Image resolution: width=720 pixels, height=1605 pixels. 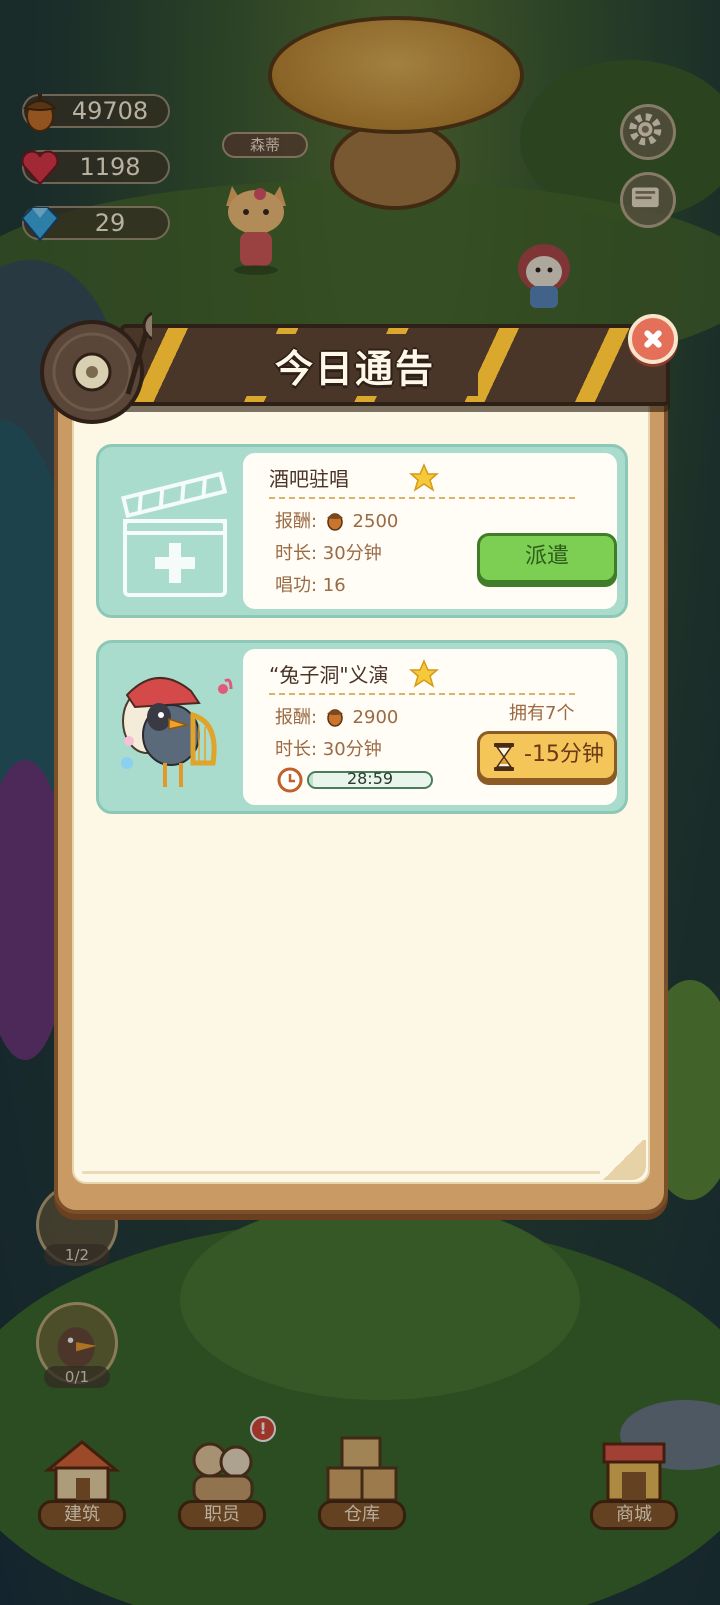 What do you see at coordinates (542, 713) in the screenshot?
I see `hourglass-owned-count: 拥有7个` at bounding box center [542, 713].